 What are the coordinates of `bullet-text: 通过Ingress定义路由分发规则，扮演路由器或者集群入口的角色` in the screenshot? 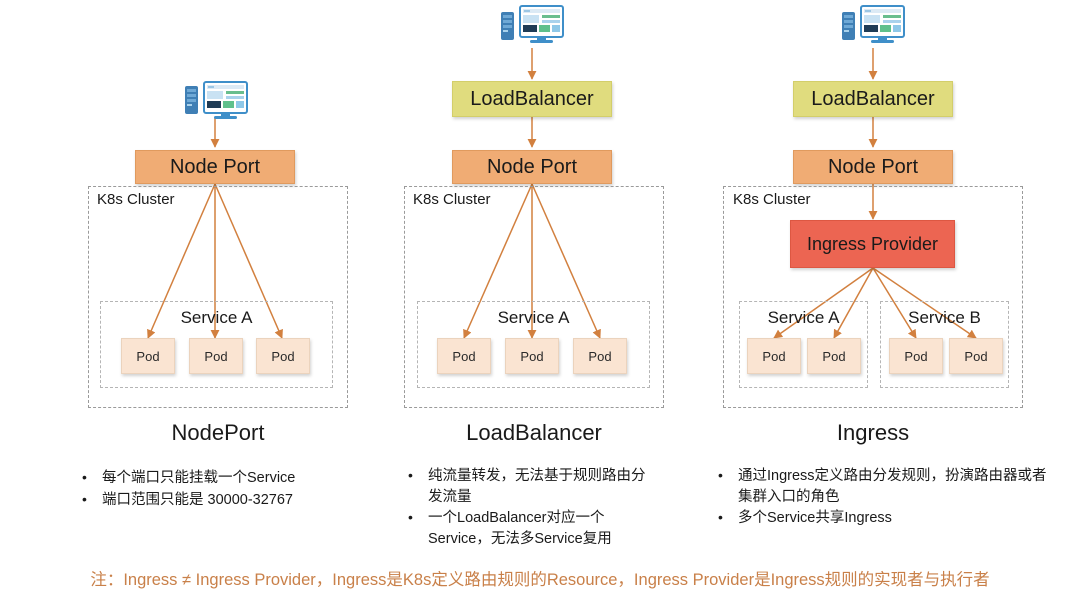 It's located at (892, 486).